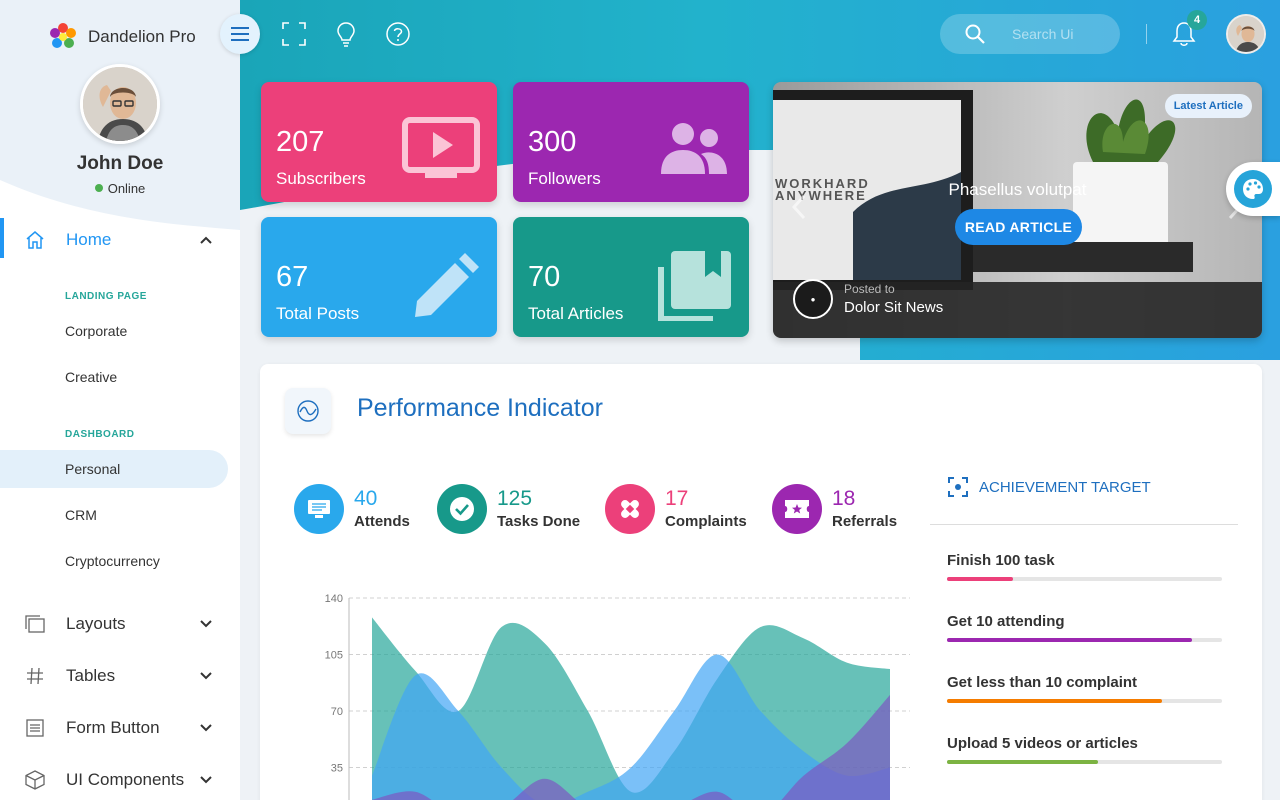 This screenshot has width=1280, height=800. Describe the element at coordinates (462, 509) in the screenshot. I see `check-icon` at that location.